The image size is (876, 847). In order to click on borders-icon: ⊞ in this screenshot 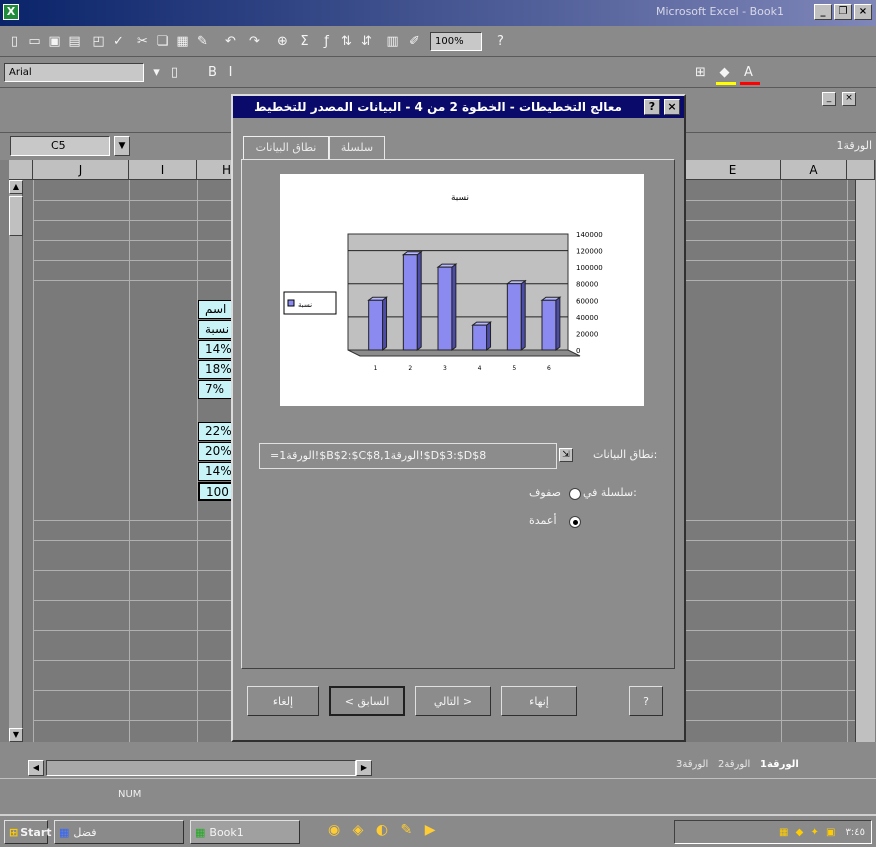, I will do `click(700, 72)`.